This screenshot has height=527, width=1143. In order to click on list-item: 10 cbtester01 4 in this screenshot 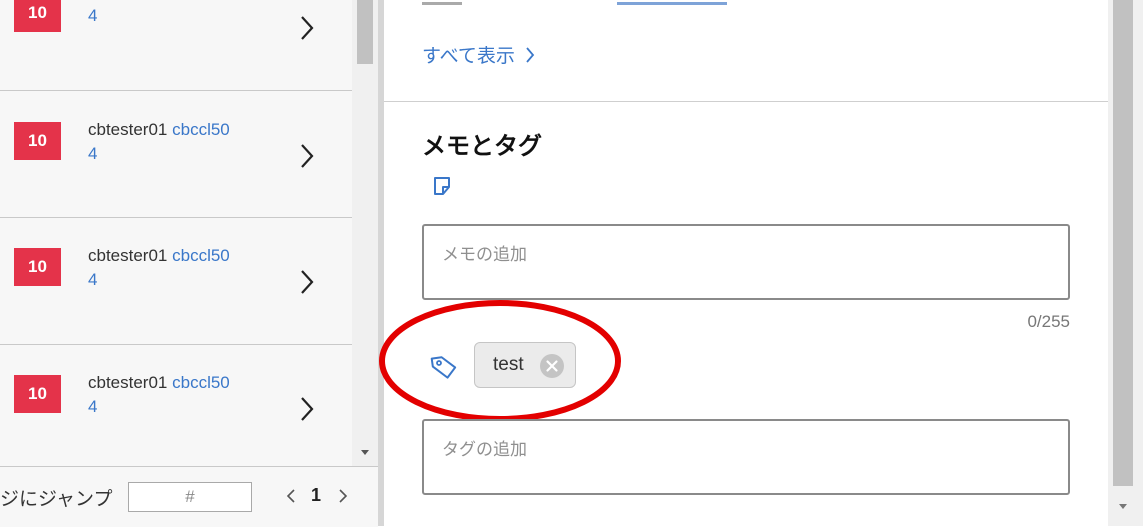, I will do `click(176, 45)`.